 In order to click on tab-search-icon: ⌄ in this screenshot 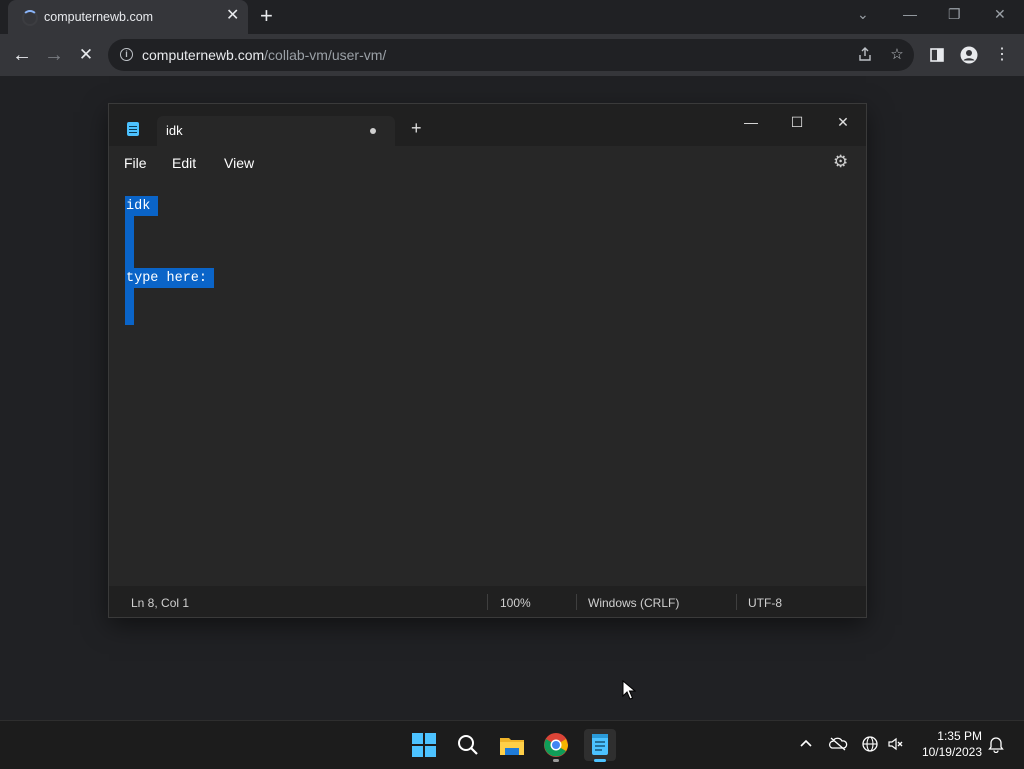, I will do `click(863, 14)`.